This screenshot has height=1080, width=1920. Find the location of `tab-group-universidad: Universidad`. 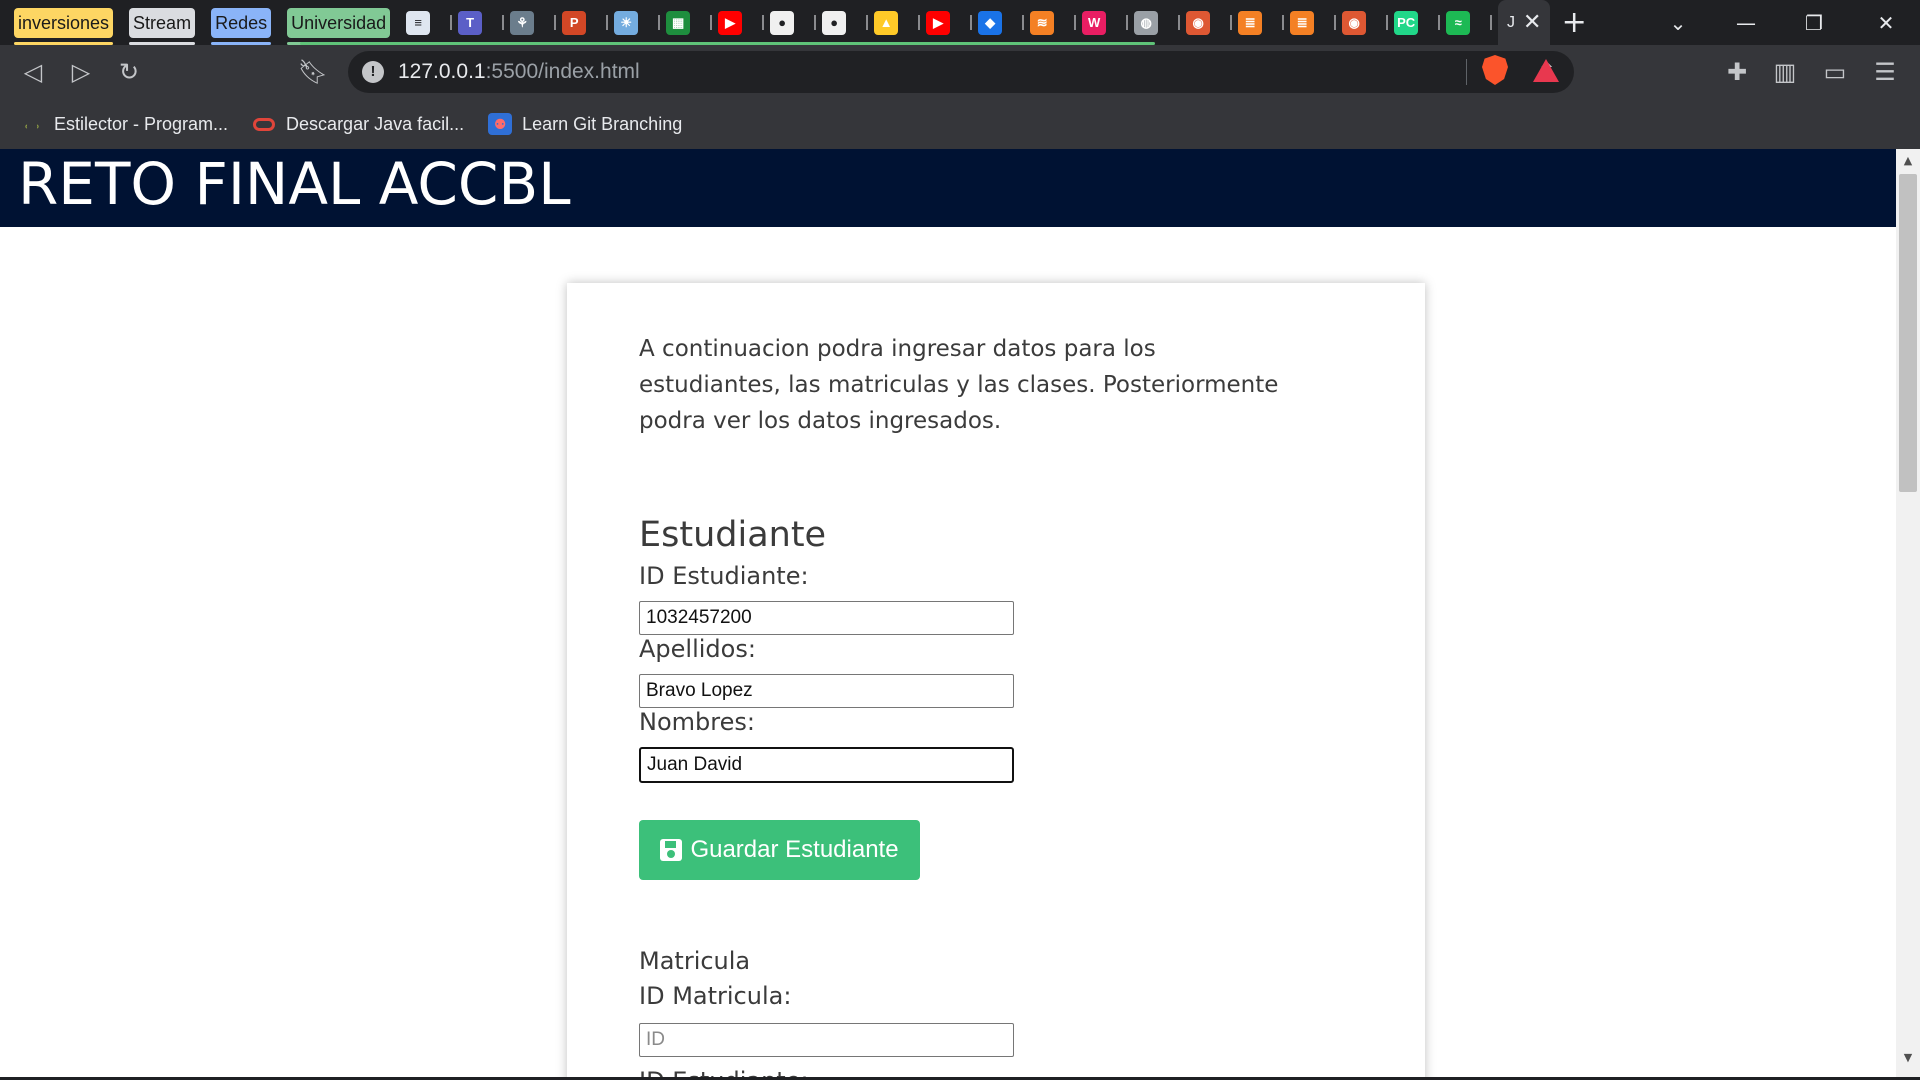

tab-group-universidad: Universidad is located at coordinates (339, 26).